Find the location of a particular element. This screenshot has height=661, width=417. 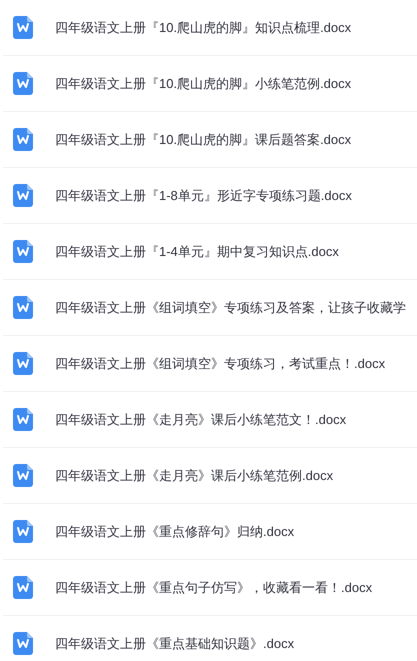

file-name: 四年级语文上册《走月亮》课后小练笔范文！.docx is located at coordinates (200, 420).